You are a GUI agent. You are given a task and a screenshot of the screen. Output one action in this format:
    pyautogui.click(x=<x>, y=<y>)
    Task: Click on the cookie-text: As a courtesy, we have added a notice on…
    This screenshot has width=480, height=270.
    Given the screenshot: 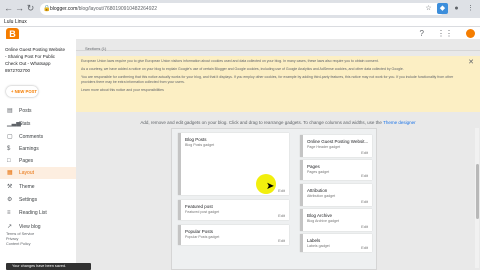 What is the action you would take?
    pyautogui.click(x=242, y=69)
    